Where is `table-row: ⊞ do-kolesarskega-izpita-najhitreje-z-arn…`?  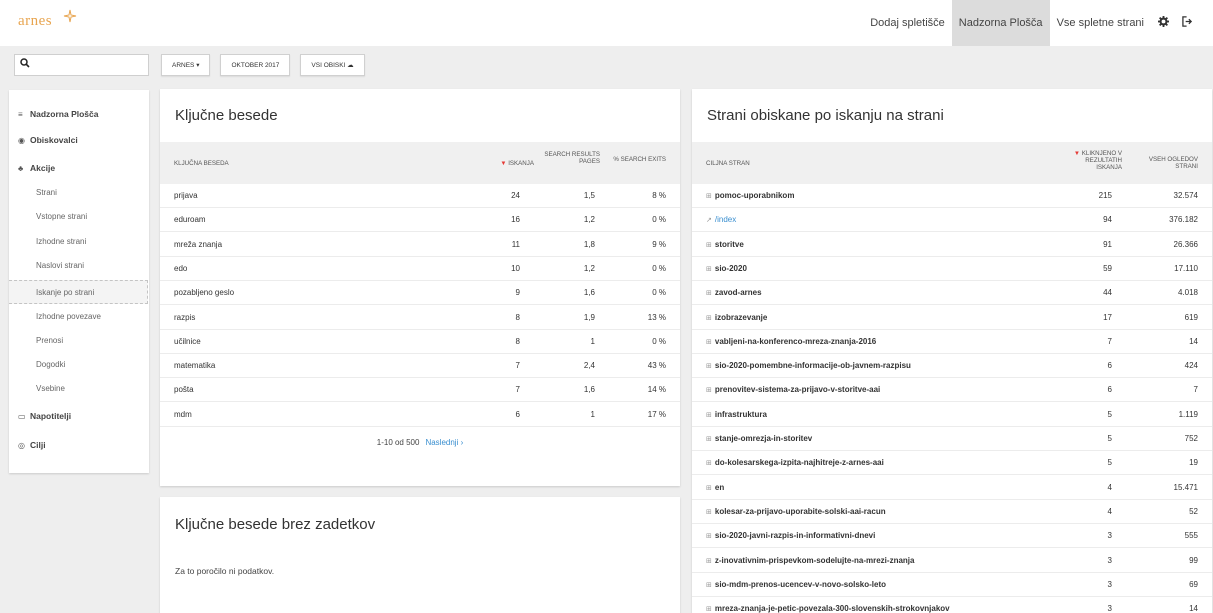
table-row: ⊞ do-kolesarskega-izpita-najhitreje-z-arn… is located at coordinates (952, 463).